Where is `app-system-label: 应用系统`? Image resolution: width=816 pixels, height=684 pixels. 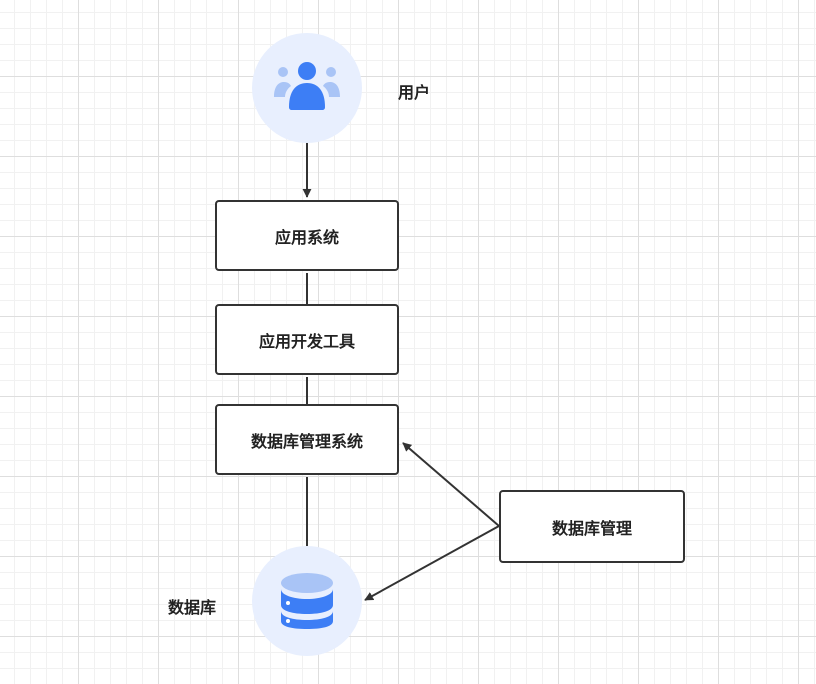 app-system-label: 应用系统 is located at coordinates (306, 237).